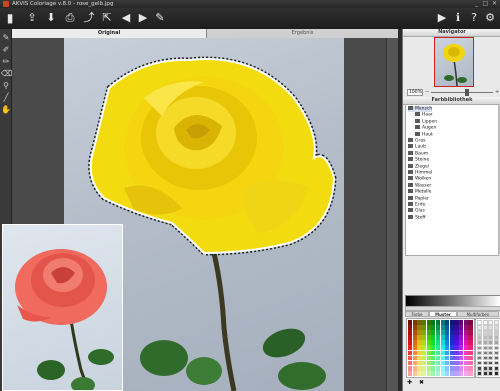  I want to click on magic-pencil-icon: ✐, so click(6, 50).